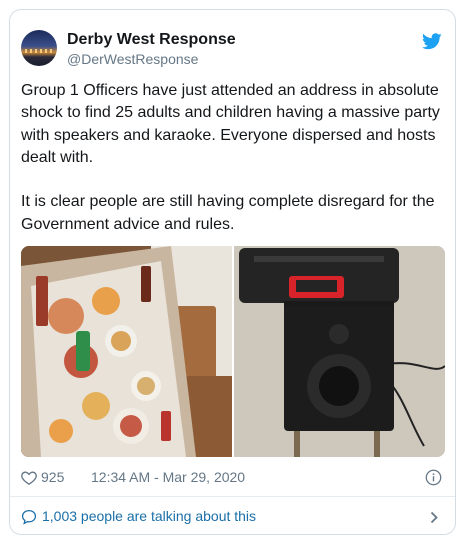  What do you see at coordinates (232, 50) in the screenshot?
I see `tweet-header: Derby West Response @DerWestResponse` at bounding box center [232, 50].